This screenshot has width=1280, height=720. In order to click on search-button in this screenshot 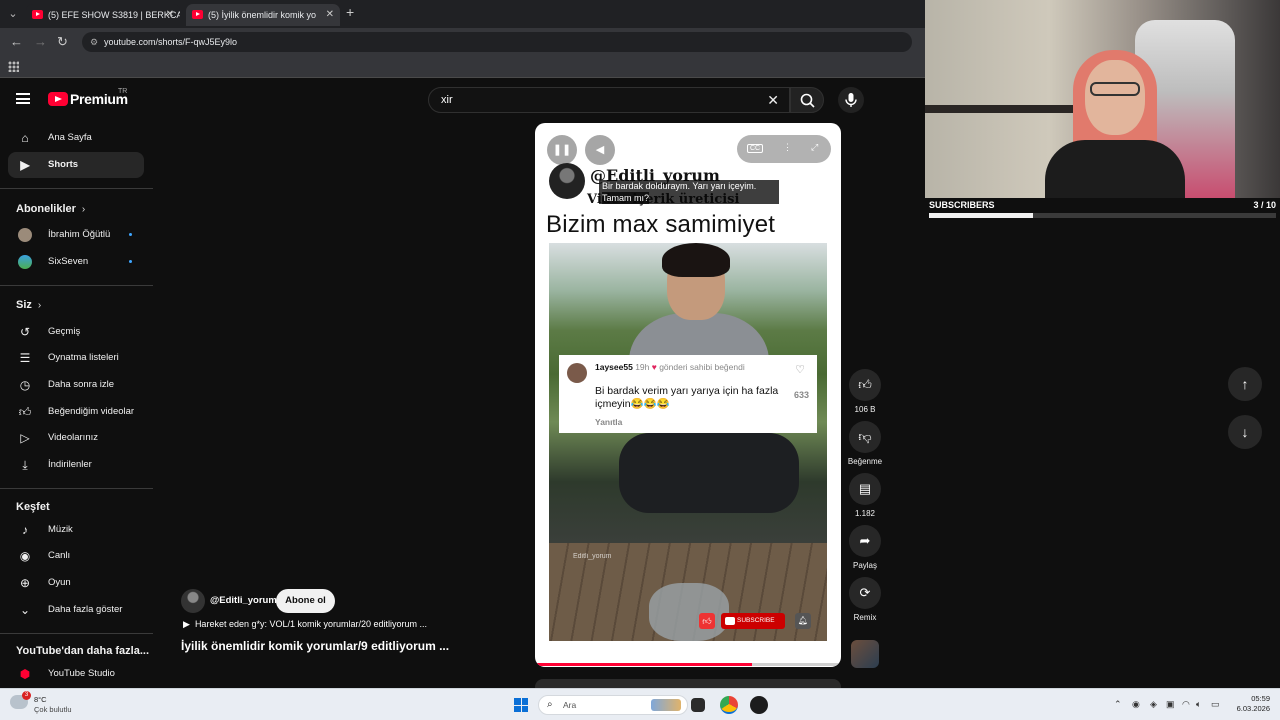, I will do `click(807, 100)`.